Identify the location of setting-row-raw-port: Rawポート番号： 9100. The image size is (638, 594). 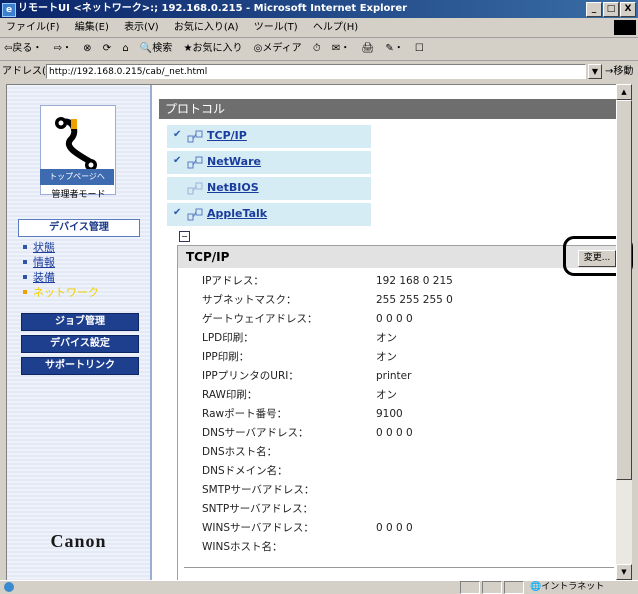
(402, 414).